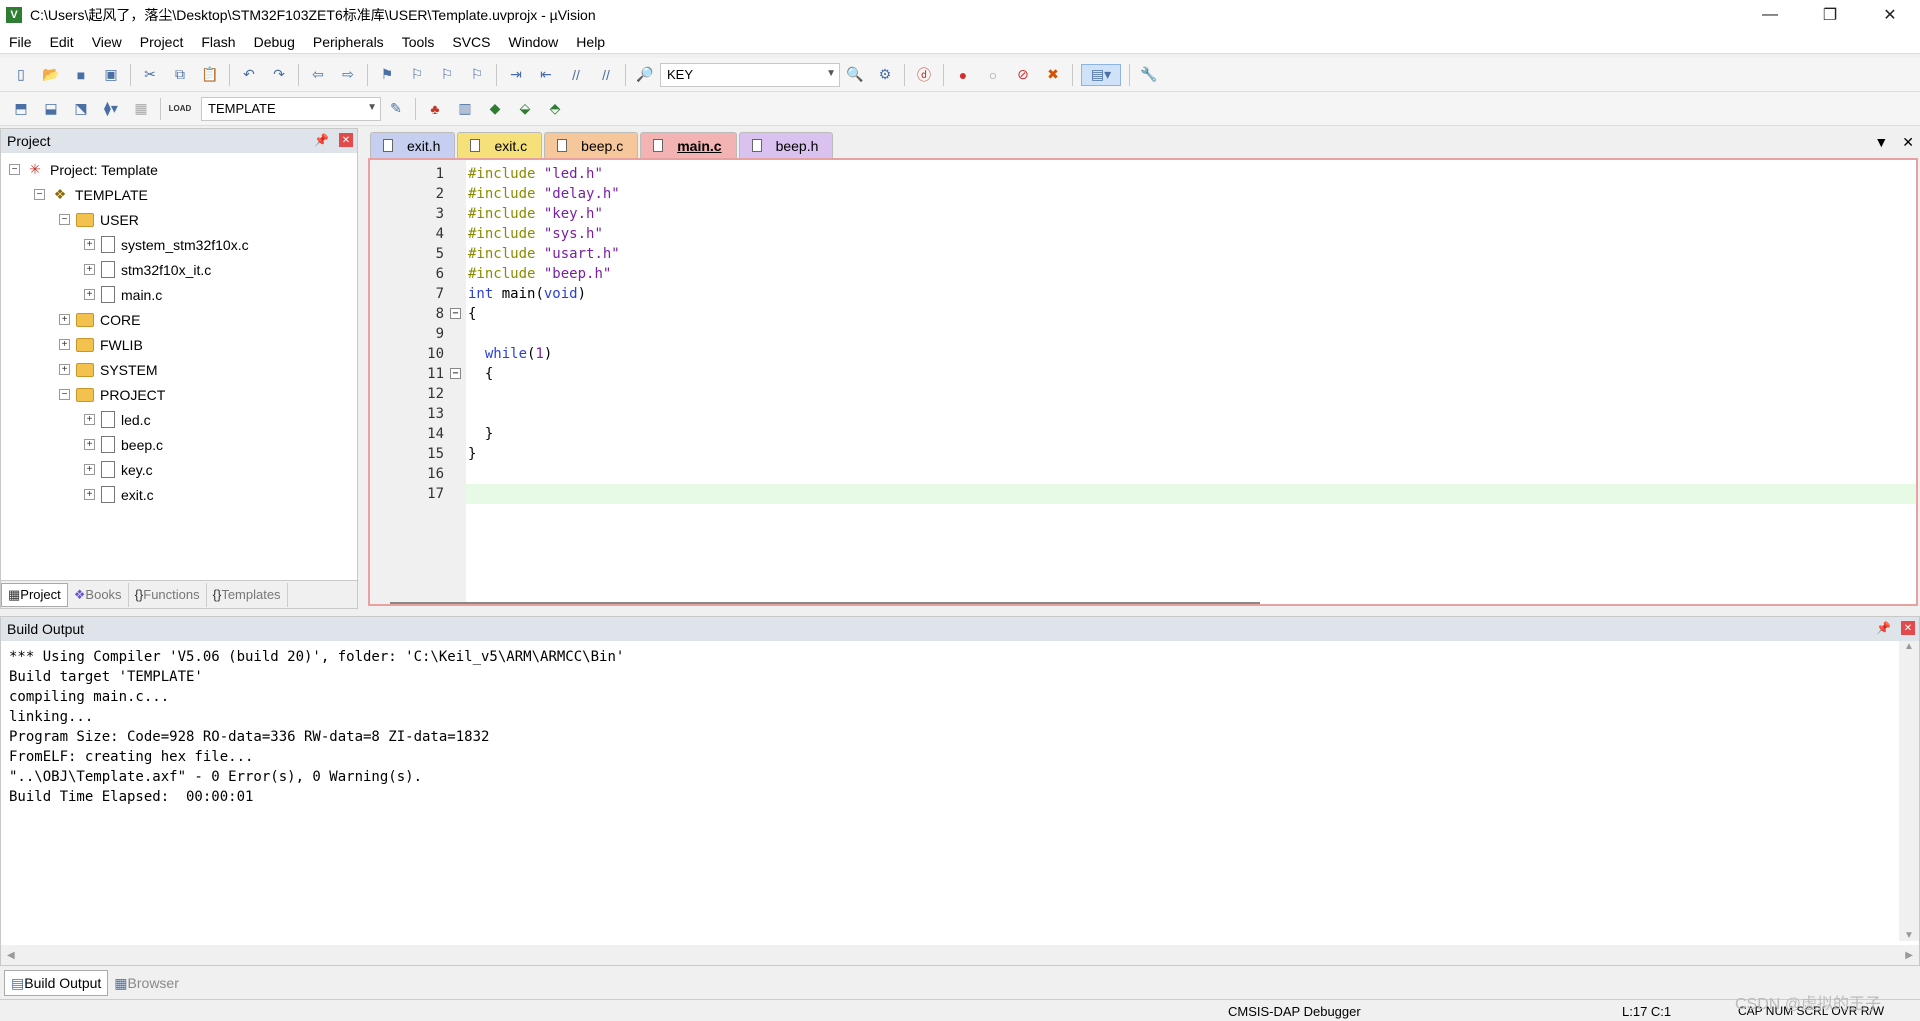  I want to click on code-line: 10 while(1), so click(1143, 354).